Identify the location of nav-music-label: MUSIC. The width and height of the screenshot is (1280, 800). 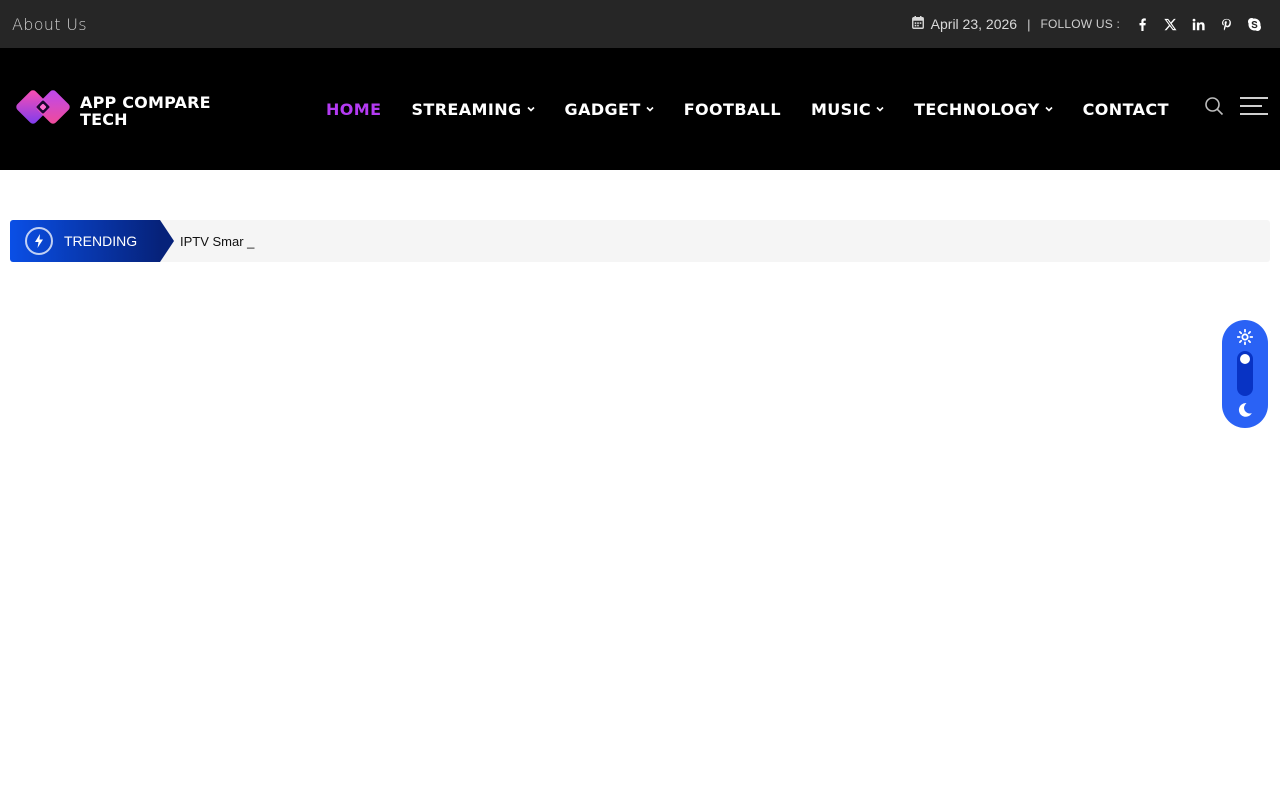
(841, 109).